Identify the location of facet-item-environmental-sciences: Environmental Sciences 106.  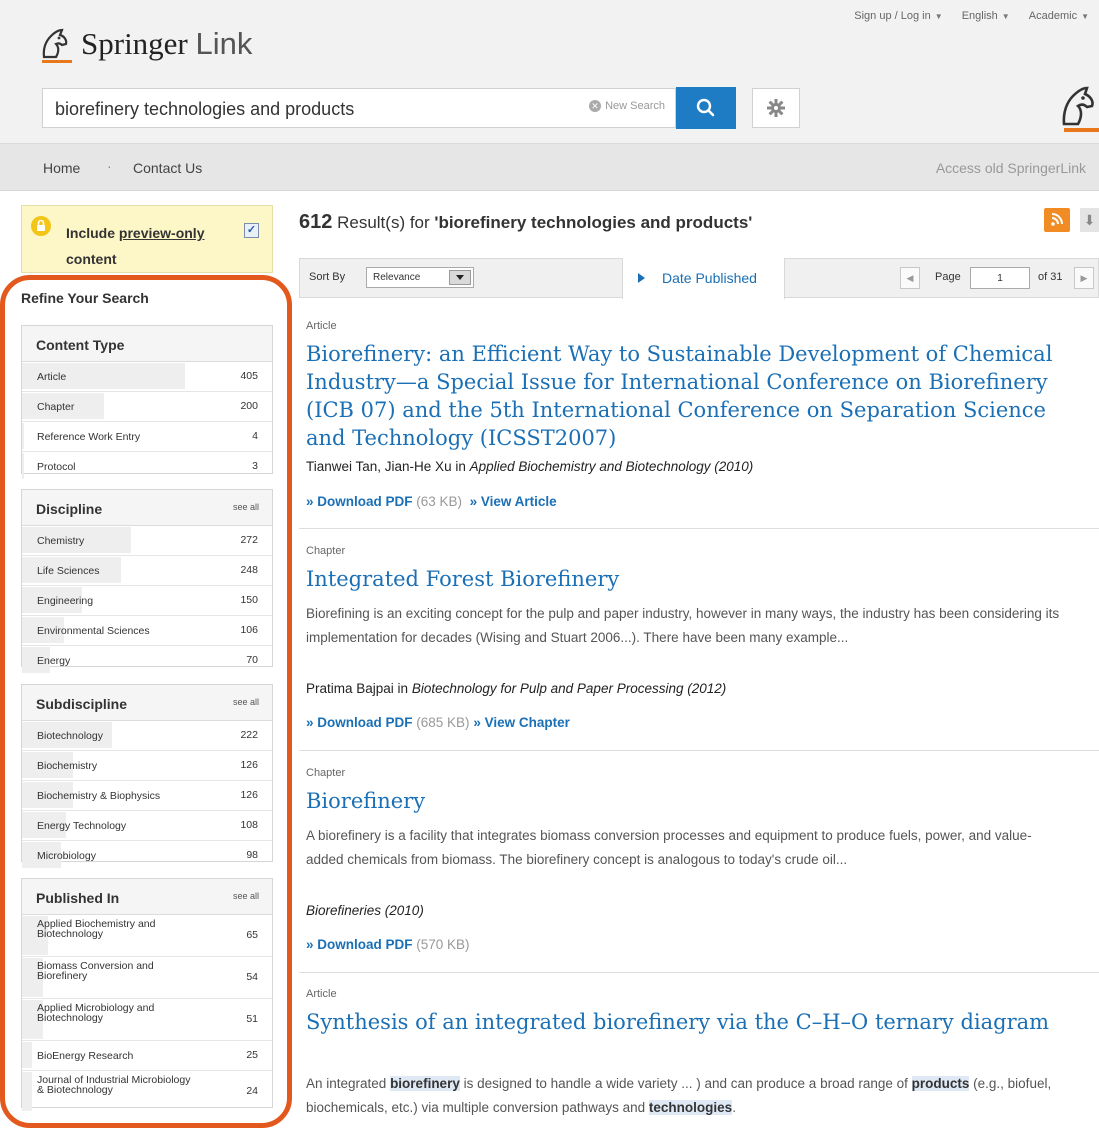
(147, 631).